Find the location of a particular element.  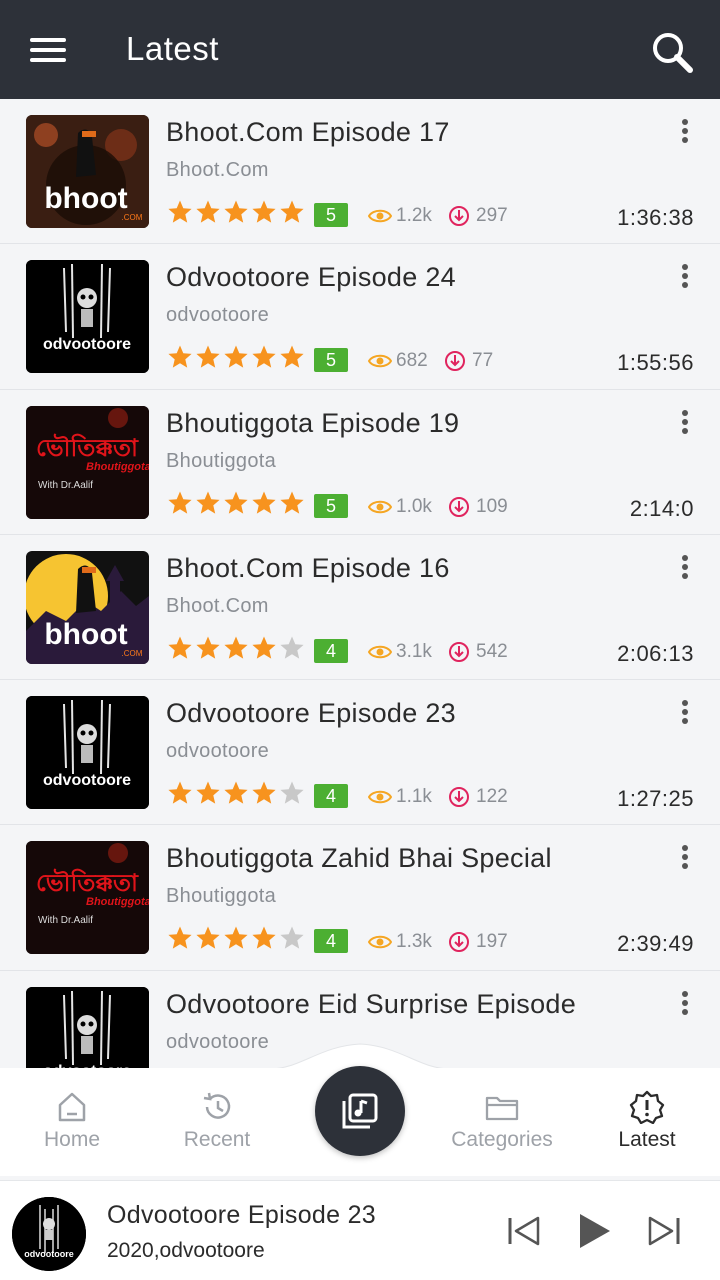

episode-title: Bhoot.Com Episode 17 is located at coordinates (308, 132).